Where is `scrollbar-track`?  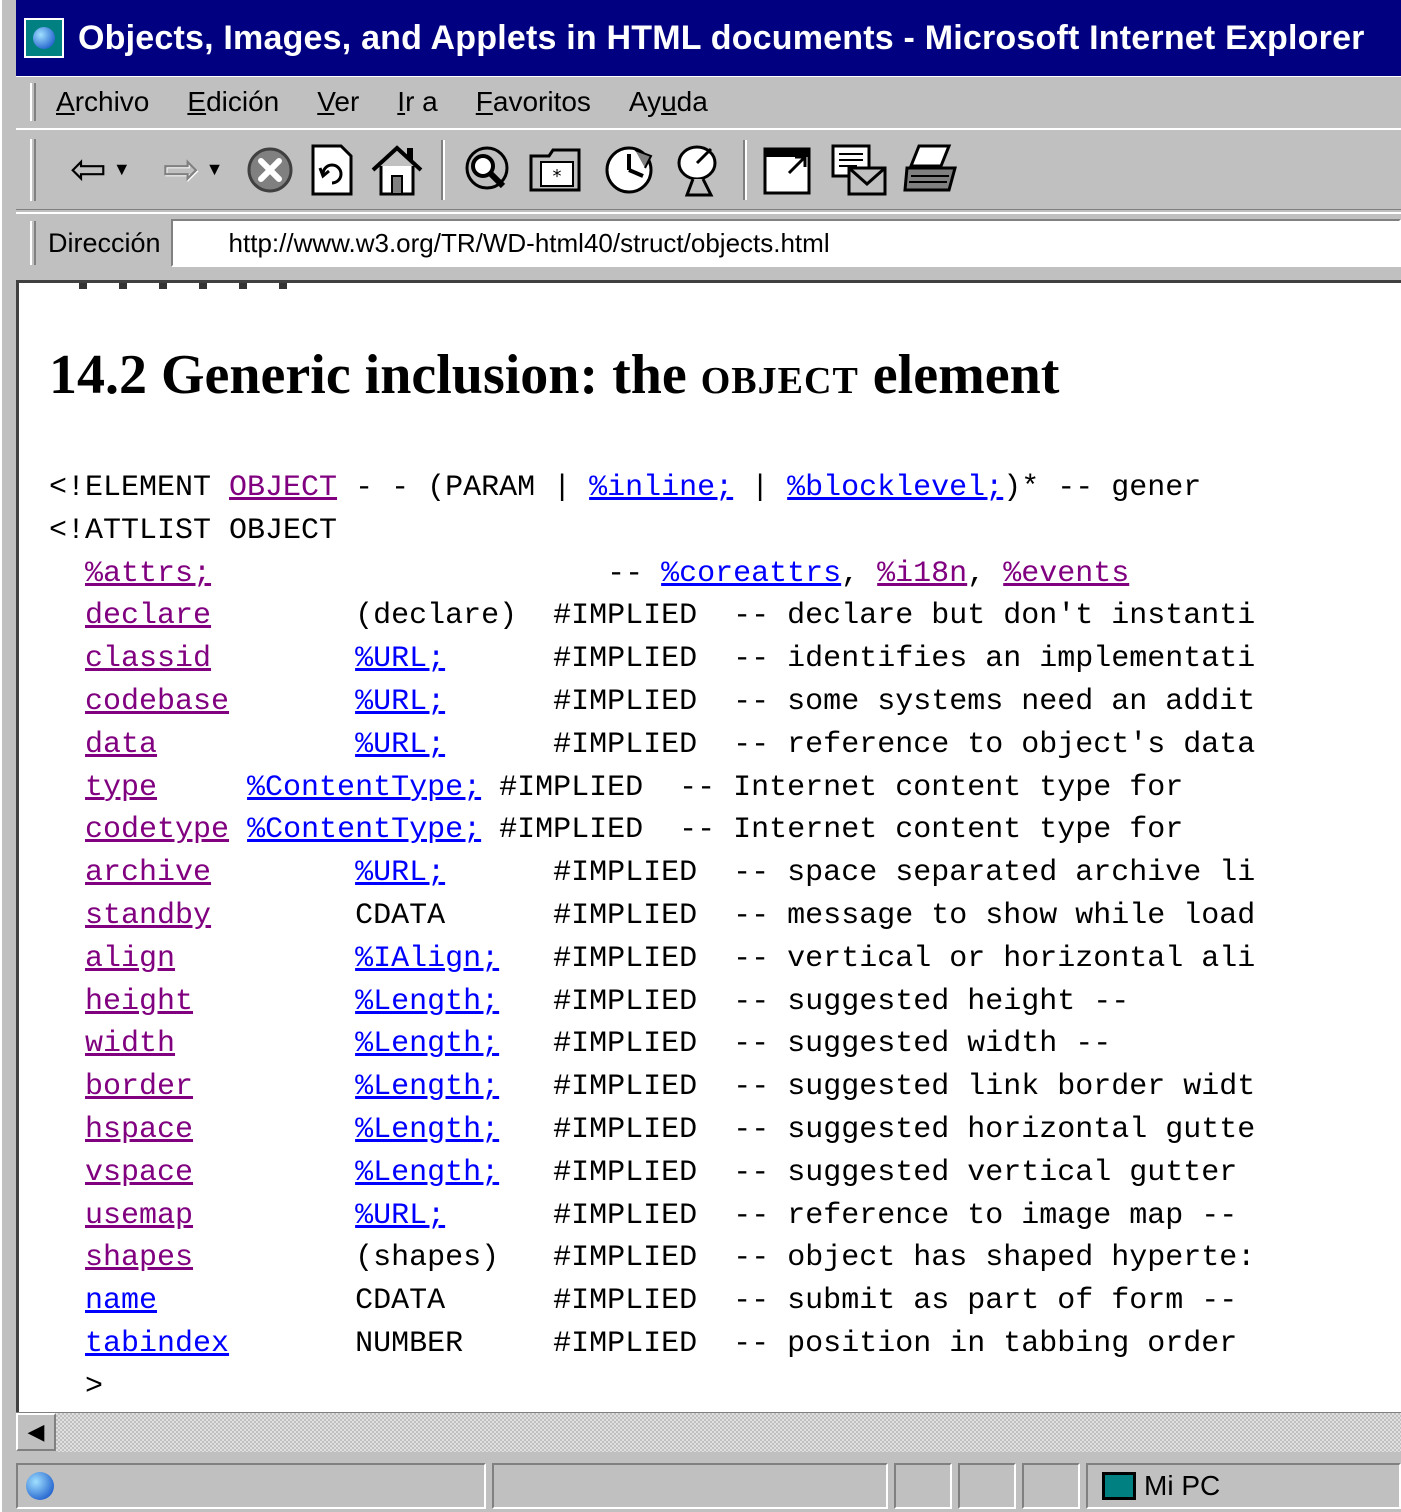 scrollbar-track is located at coordinates (728, 1432).